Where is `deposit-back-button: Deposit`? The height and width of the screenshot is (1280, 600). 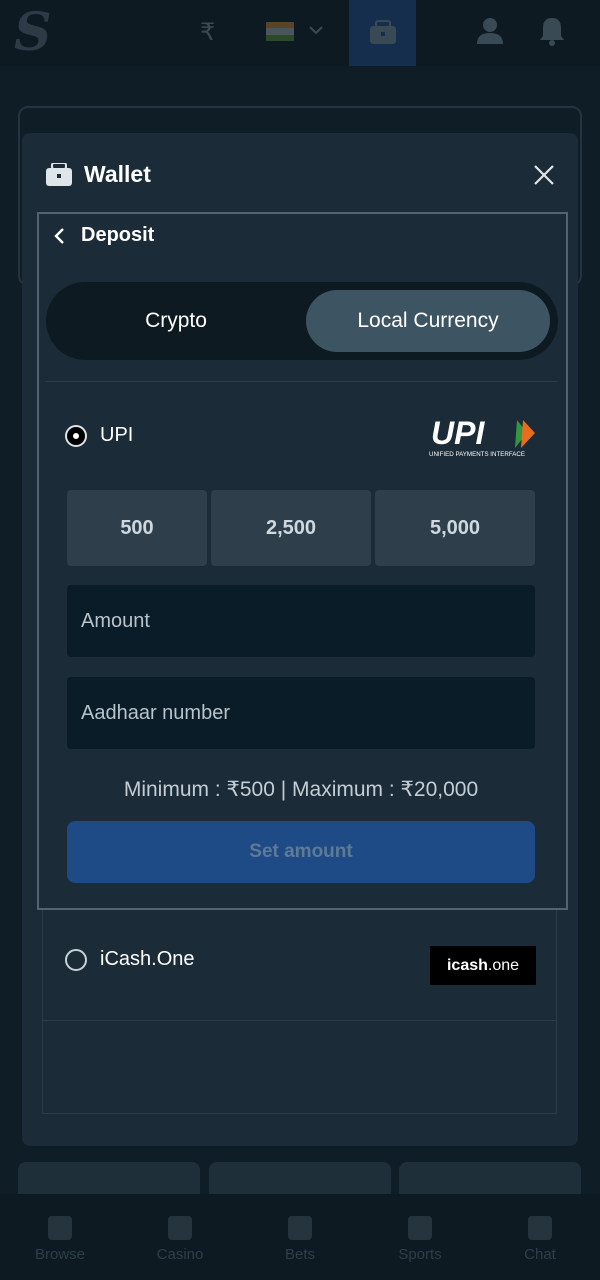 deposit-back-button: Deposit is located at coordinates (103, 235).